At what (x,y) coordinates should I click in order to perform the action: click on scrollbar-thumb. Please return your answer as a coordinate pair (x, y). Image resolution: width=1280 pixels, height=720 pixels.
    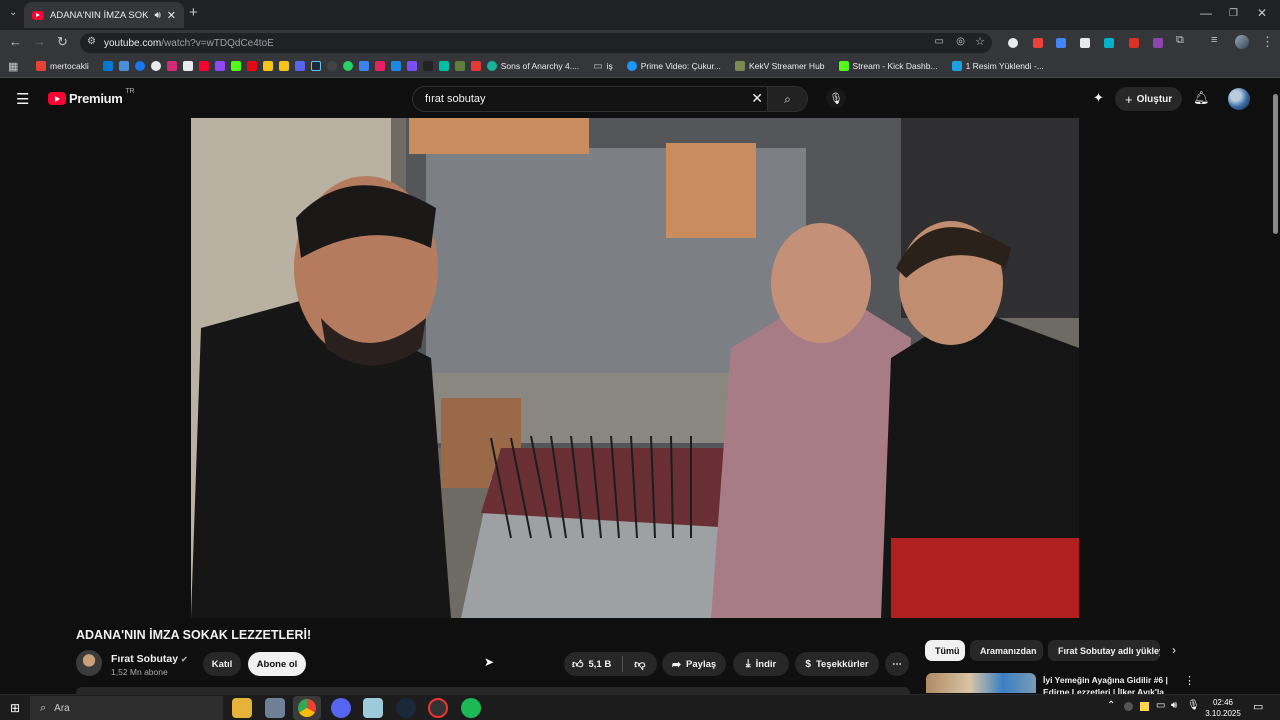
    Looking at the image, I should click on (1275, 164).